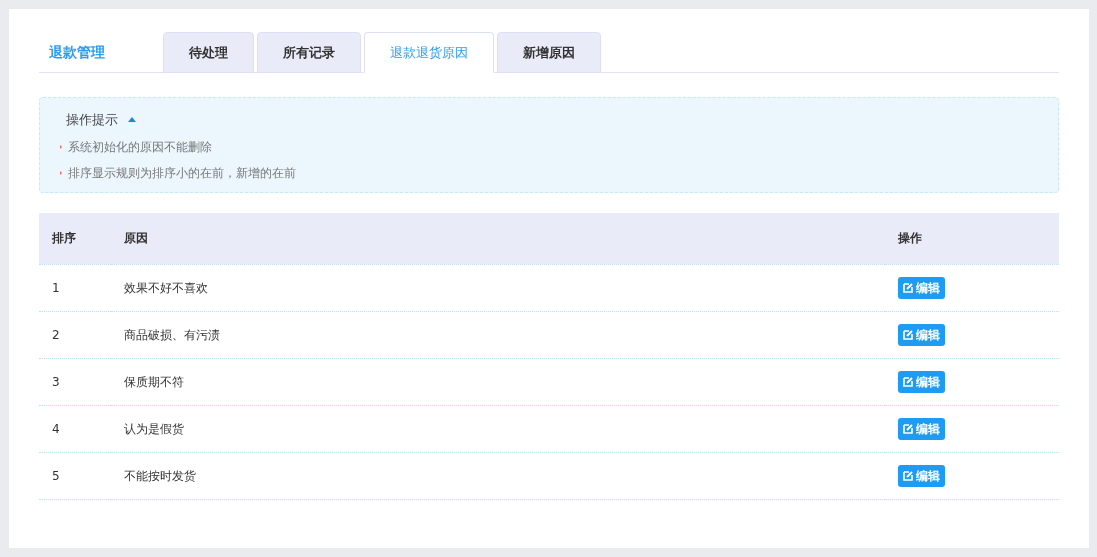  Describe the element at coordinates (182, 173) in the screenshot. I see `tip-text: 排序显示规则为排序小的在前，新增的在前` at that location.